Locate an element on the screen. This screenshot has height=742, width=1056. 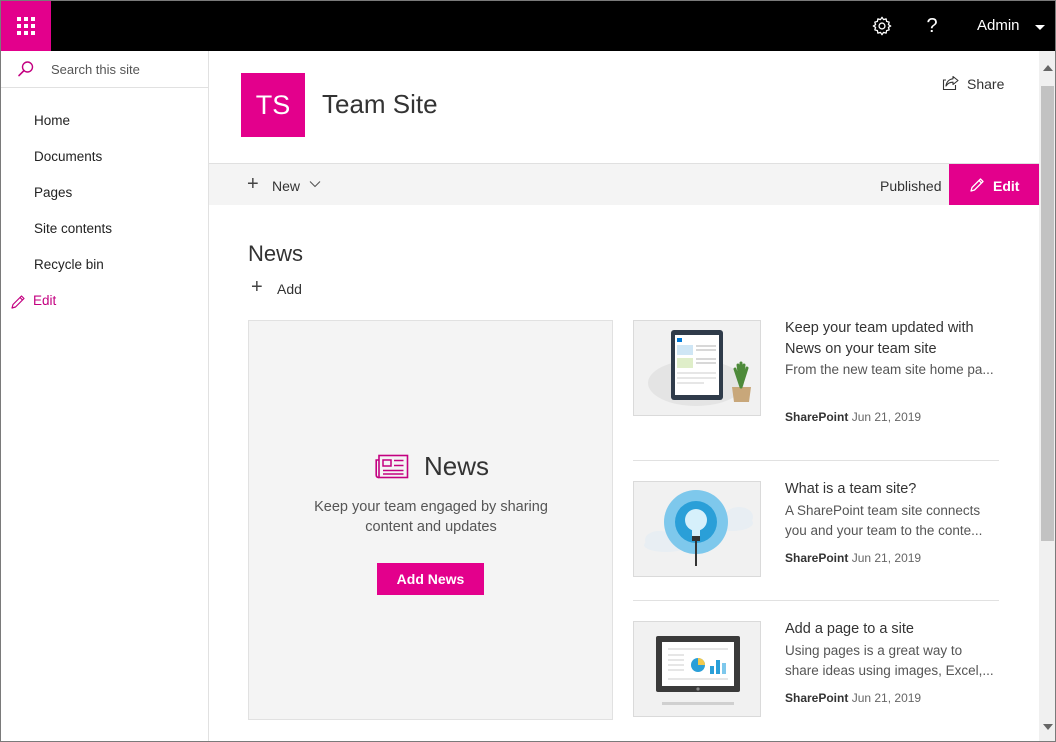
nav-item-documents: Documents is located at coordinates (104, 164).